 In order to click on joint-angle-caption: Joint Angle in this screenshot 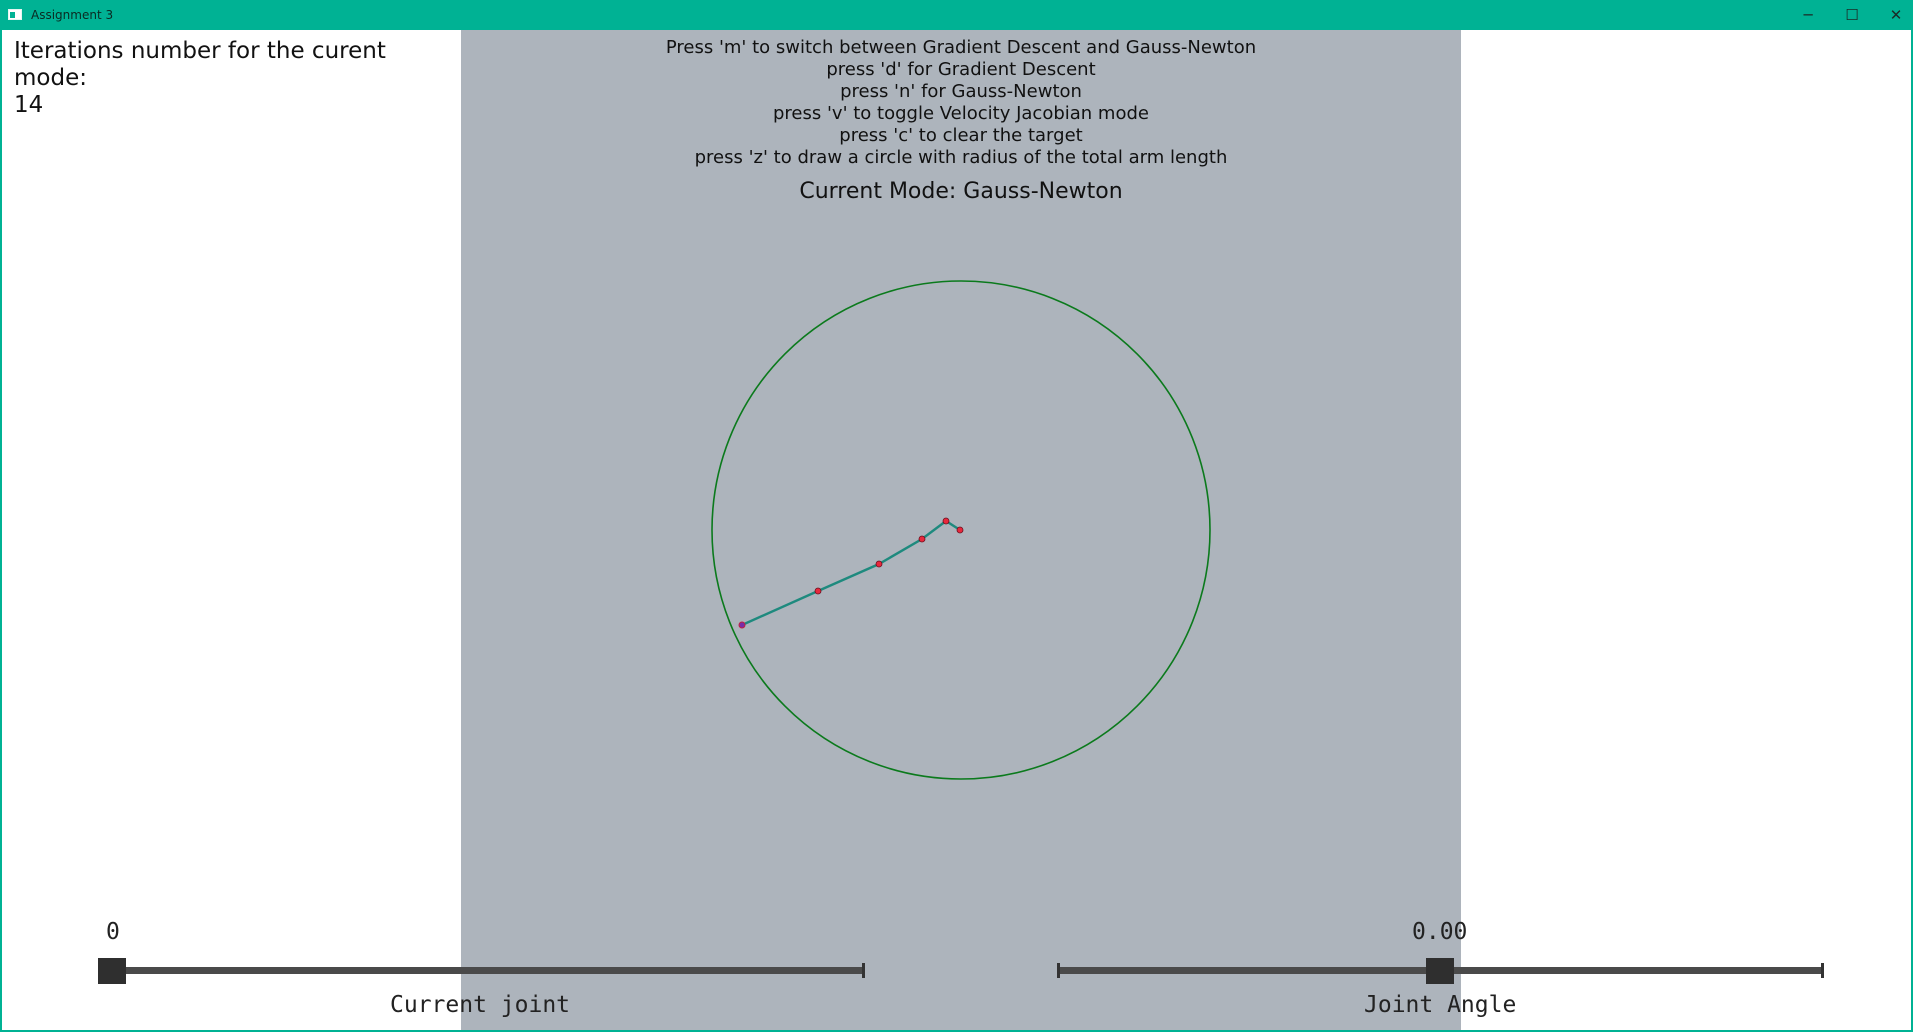, I will do `click(1440, 1005)`.